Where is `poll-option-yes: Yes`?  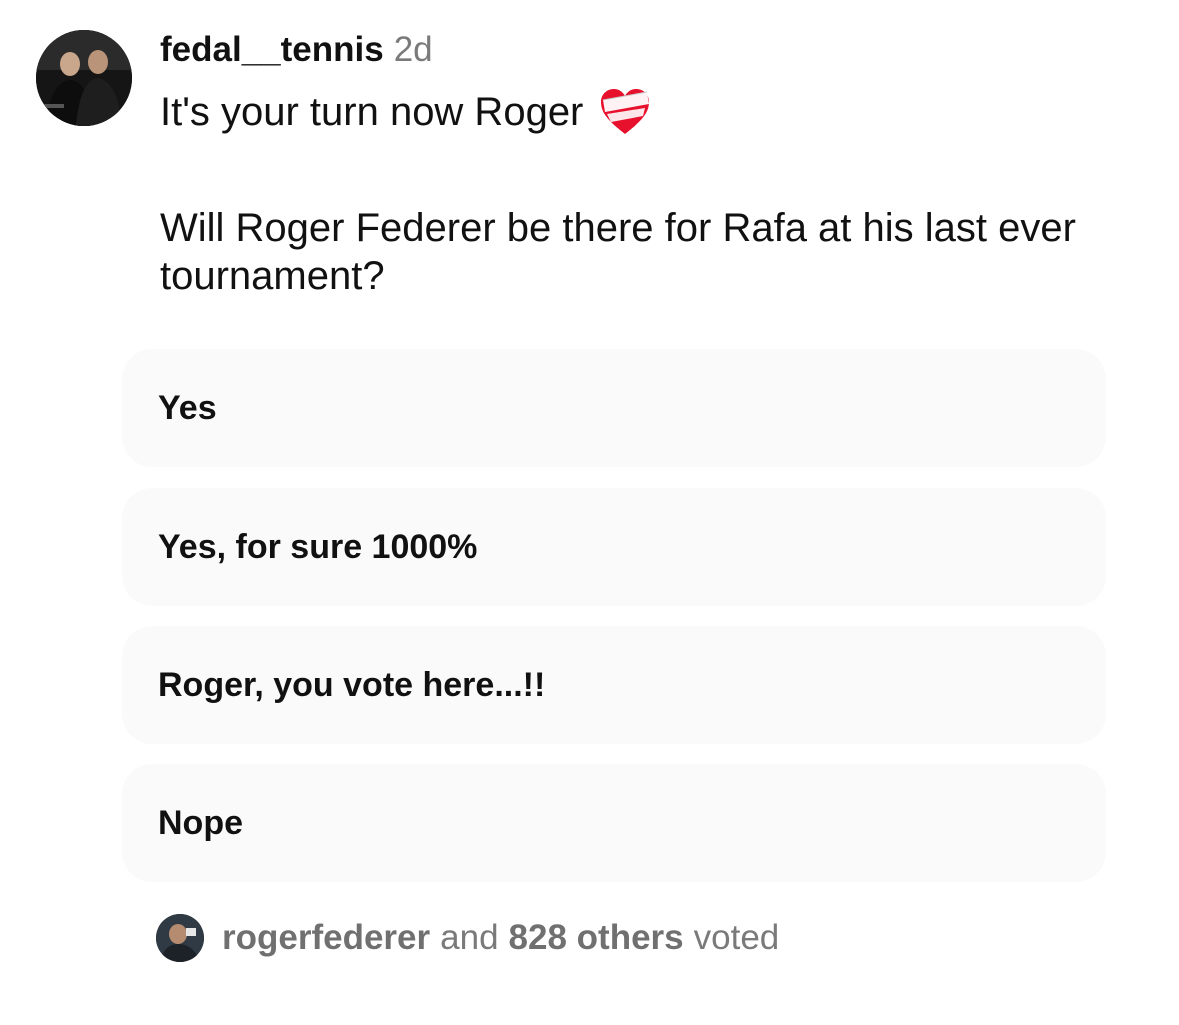 poll-option-yes: Yes is located at coordinates (614, 408).